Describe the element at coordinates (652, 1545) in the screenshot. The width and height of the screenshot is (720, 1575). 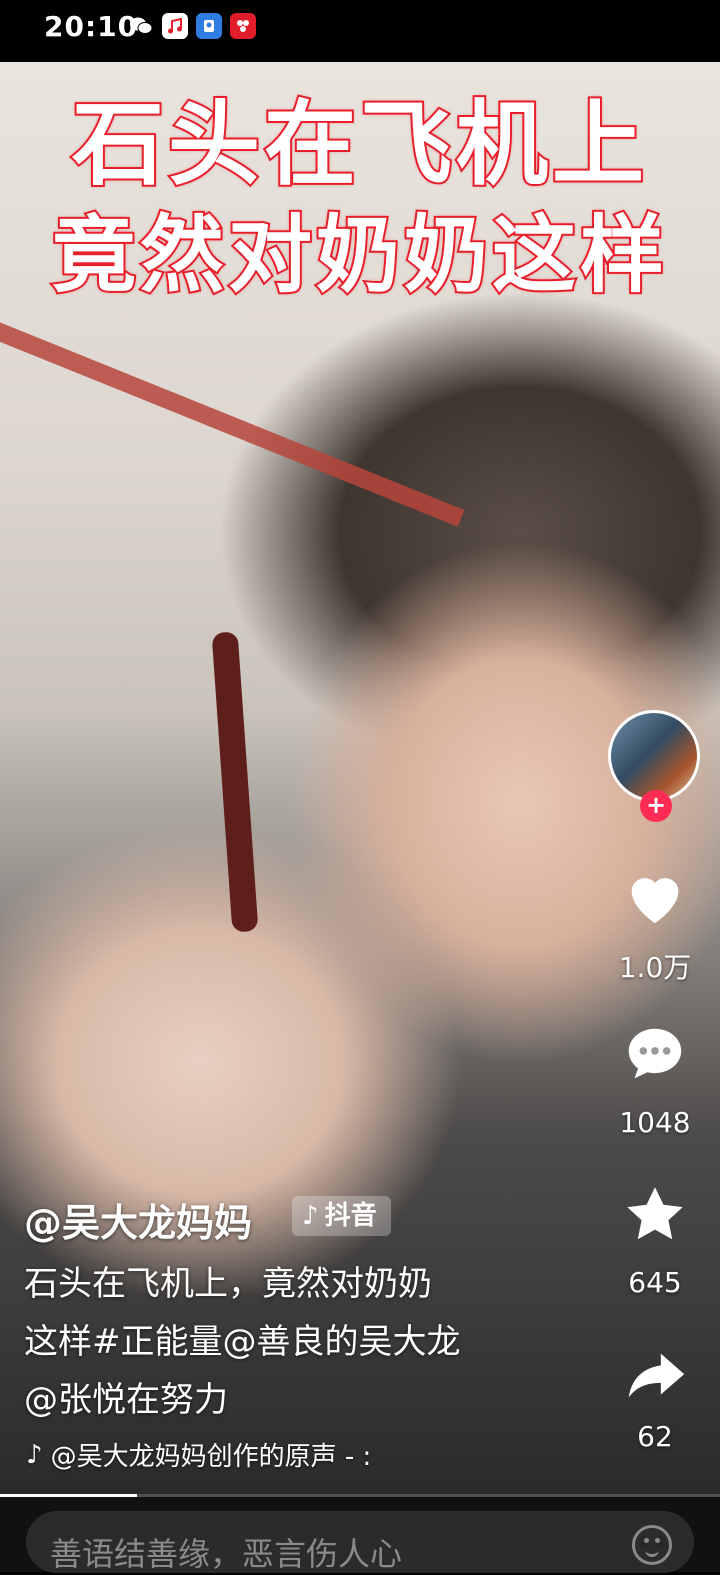
I see `emoji-icon` at that location.